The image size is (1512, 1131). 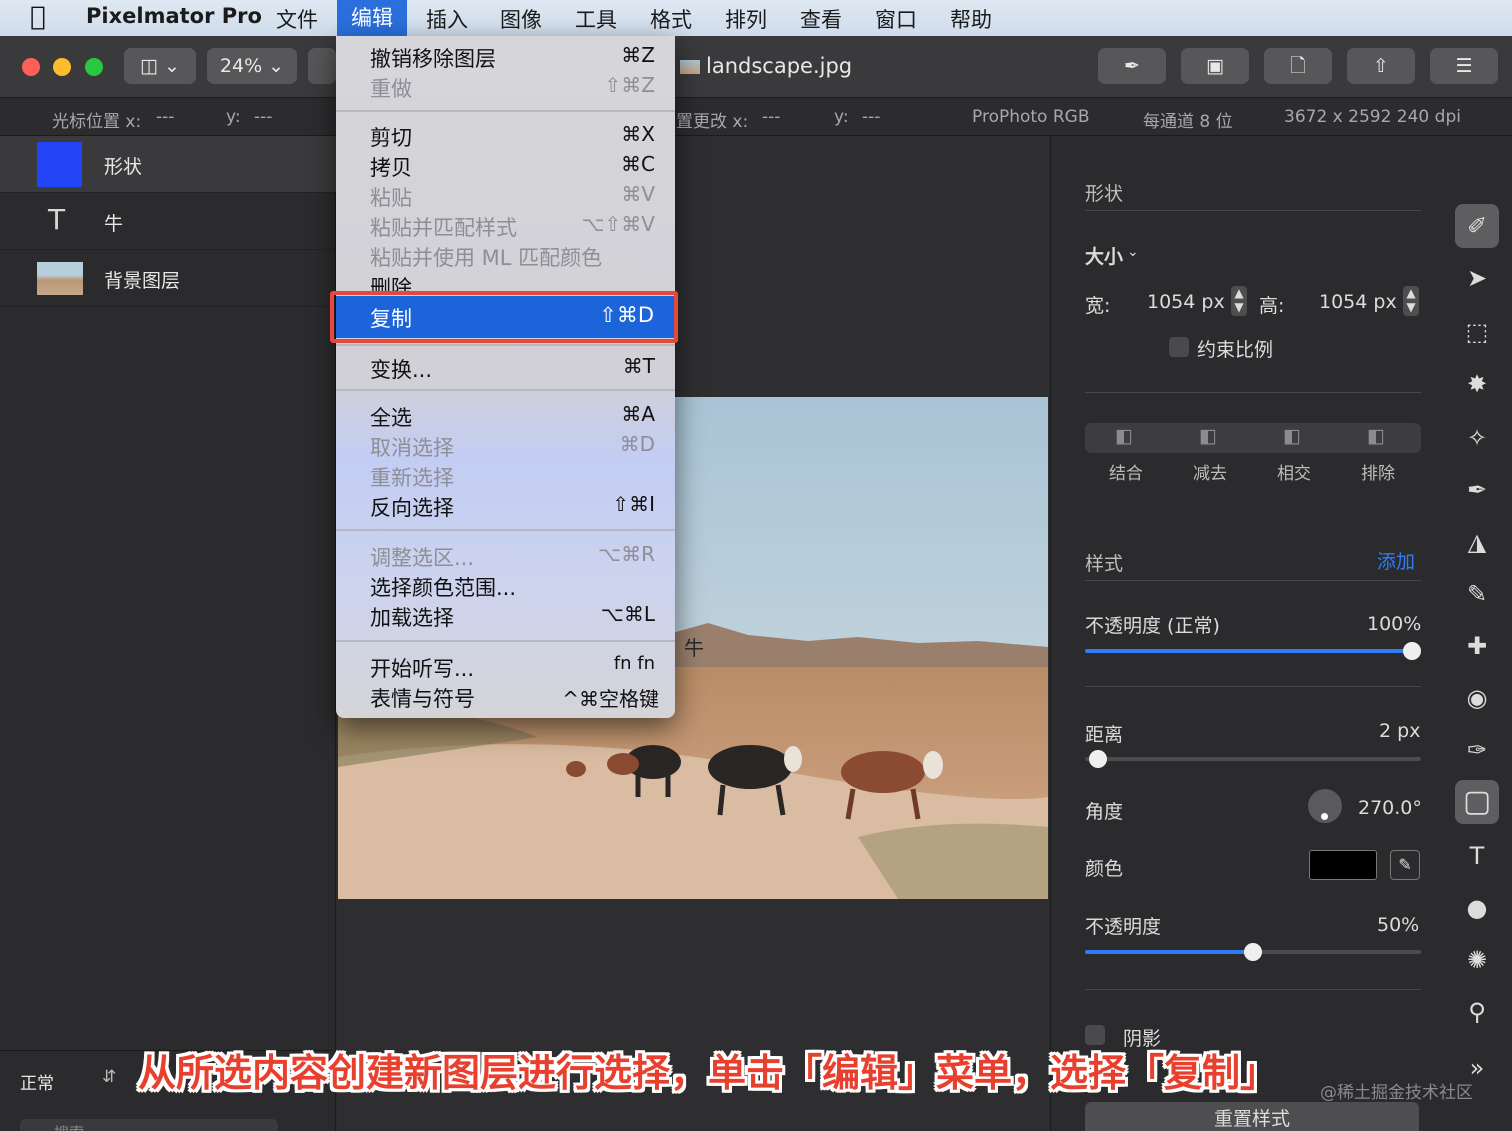 What do you see at coordinates (896, 19) in the screenshot?
I see `menu-window: 窗口` at bounding box center [896, 19].